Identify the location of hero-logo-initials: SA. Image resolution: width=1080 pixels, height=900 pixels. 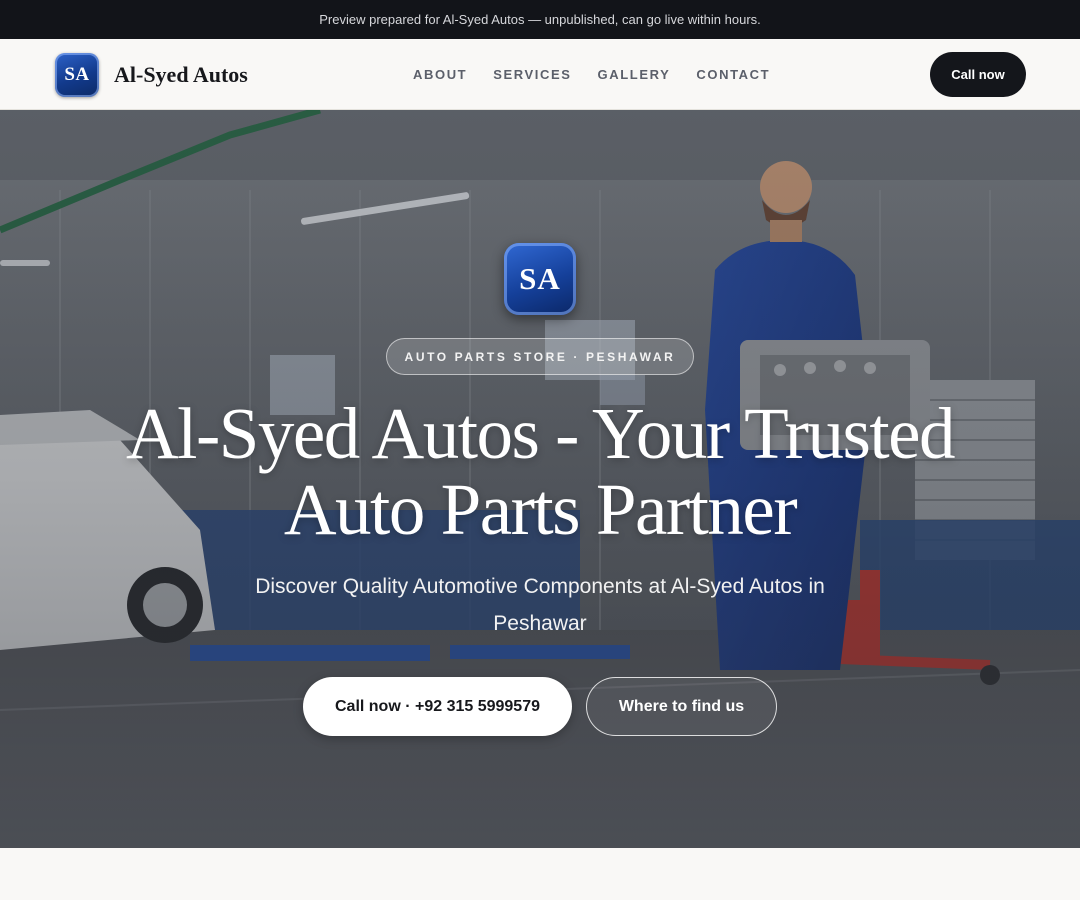
(540, 278).